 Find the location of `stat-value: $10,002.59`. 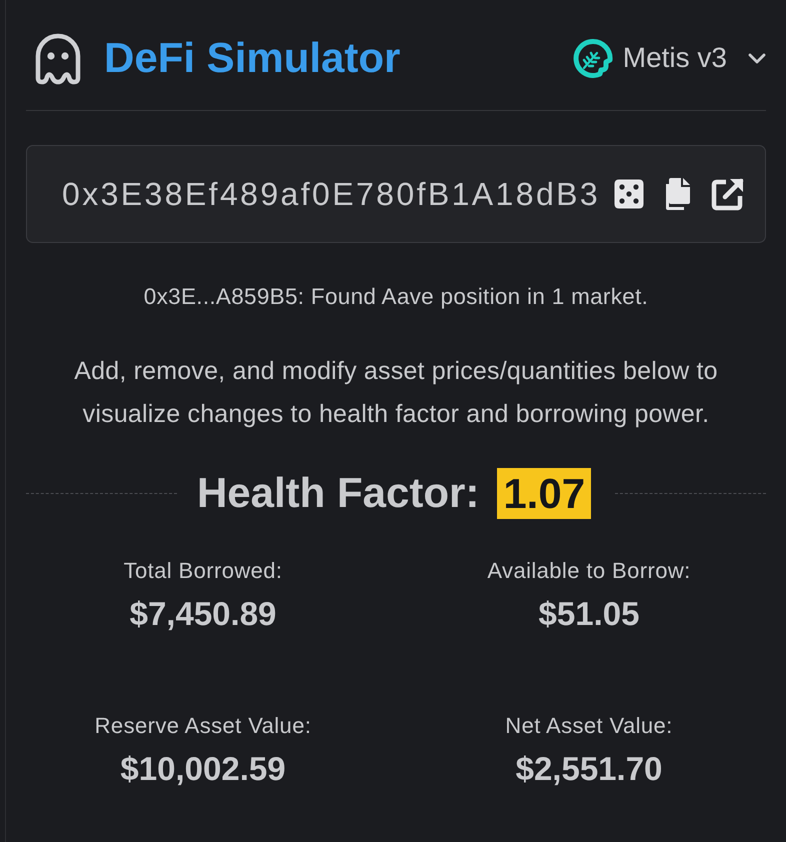

stat-value: $10,002.59 is located at coordinates (203, 769).